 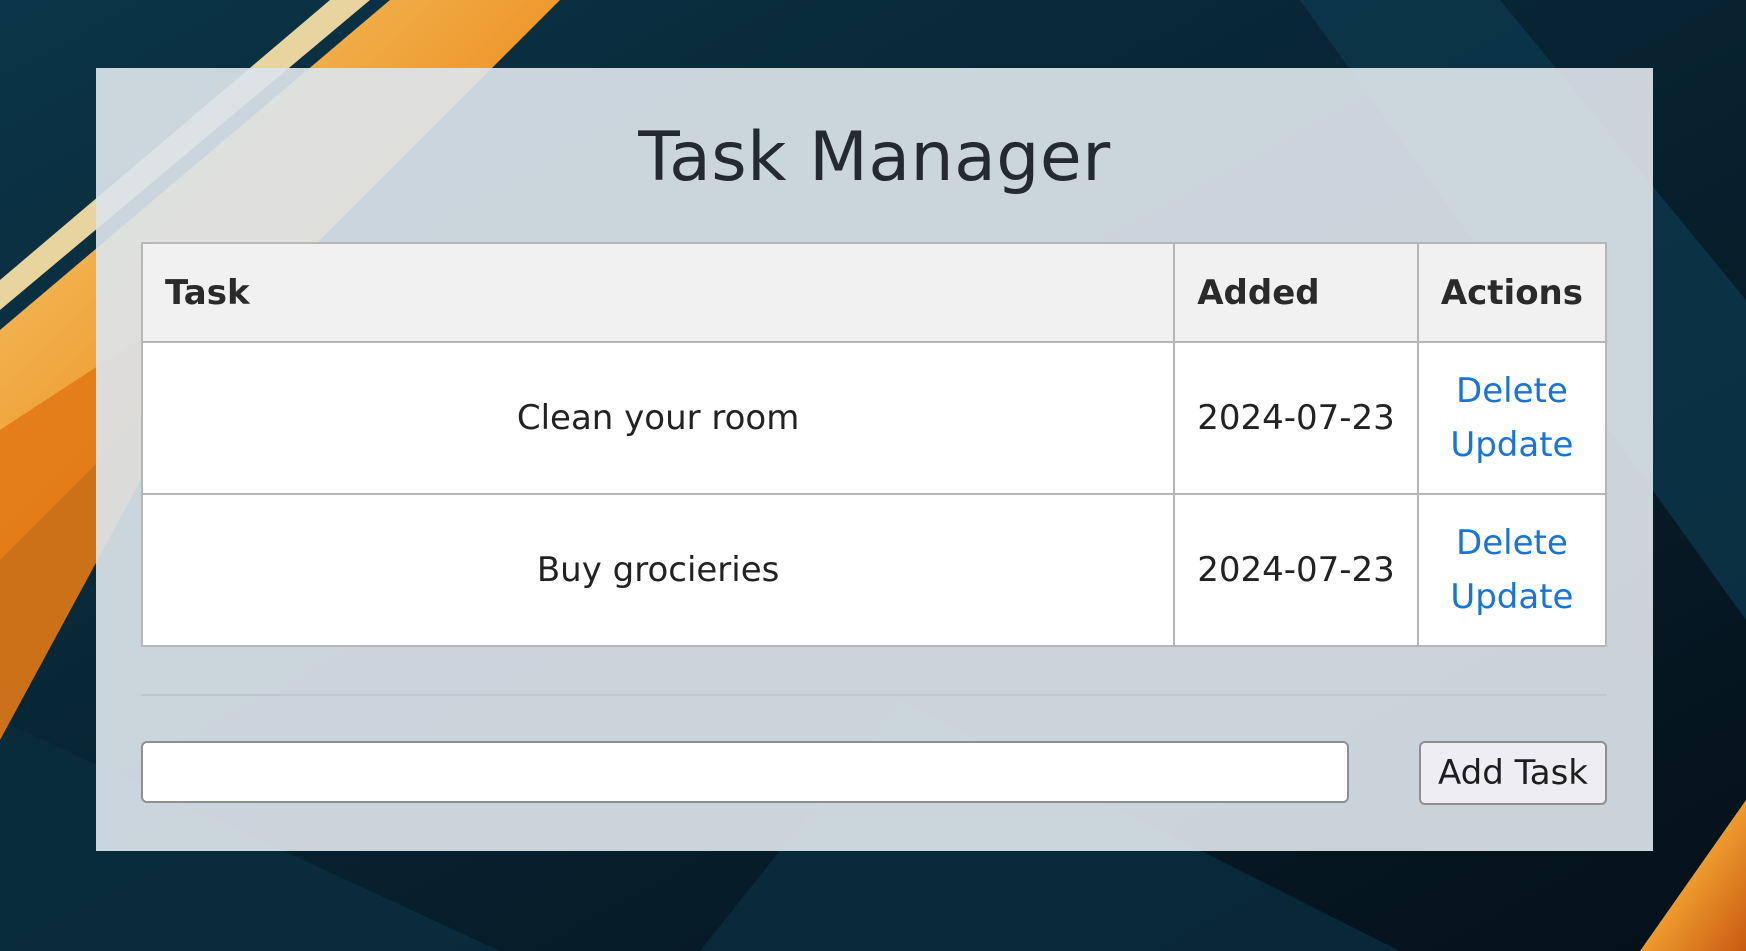 What do you see at coordinates (1513, 773) in the screenshot?
I see `add-task-button: Add Task` at bounding box center [1513, 773].